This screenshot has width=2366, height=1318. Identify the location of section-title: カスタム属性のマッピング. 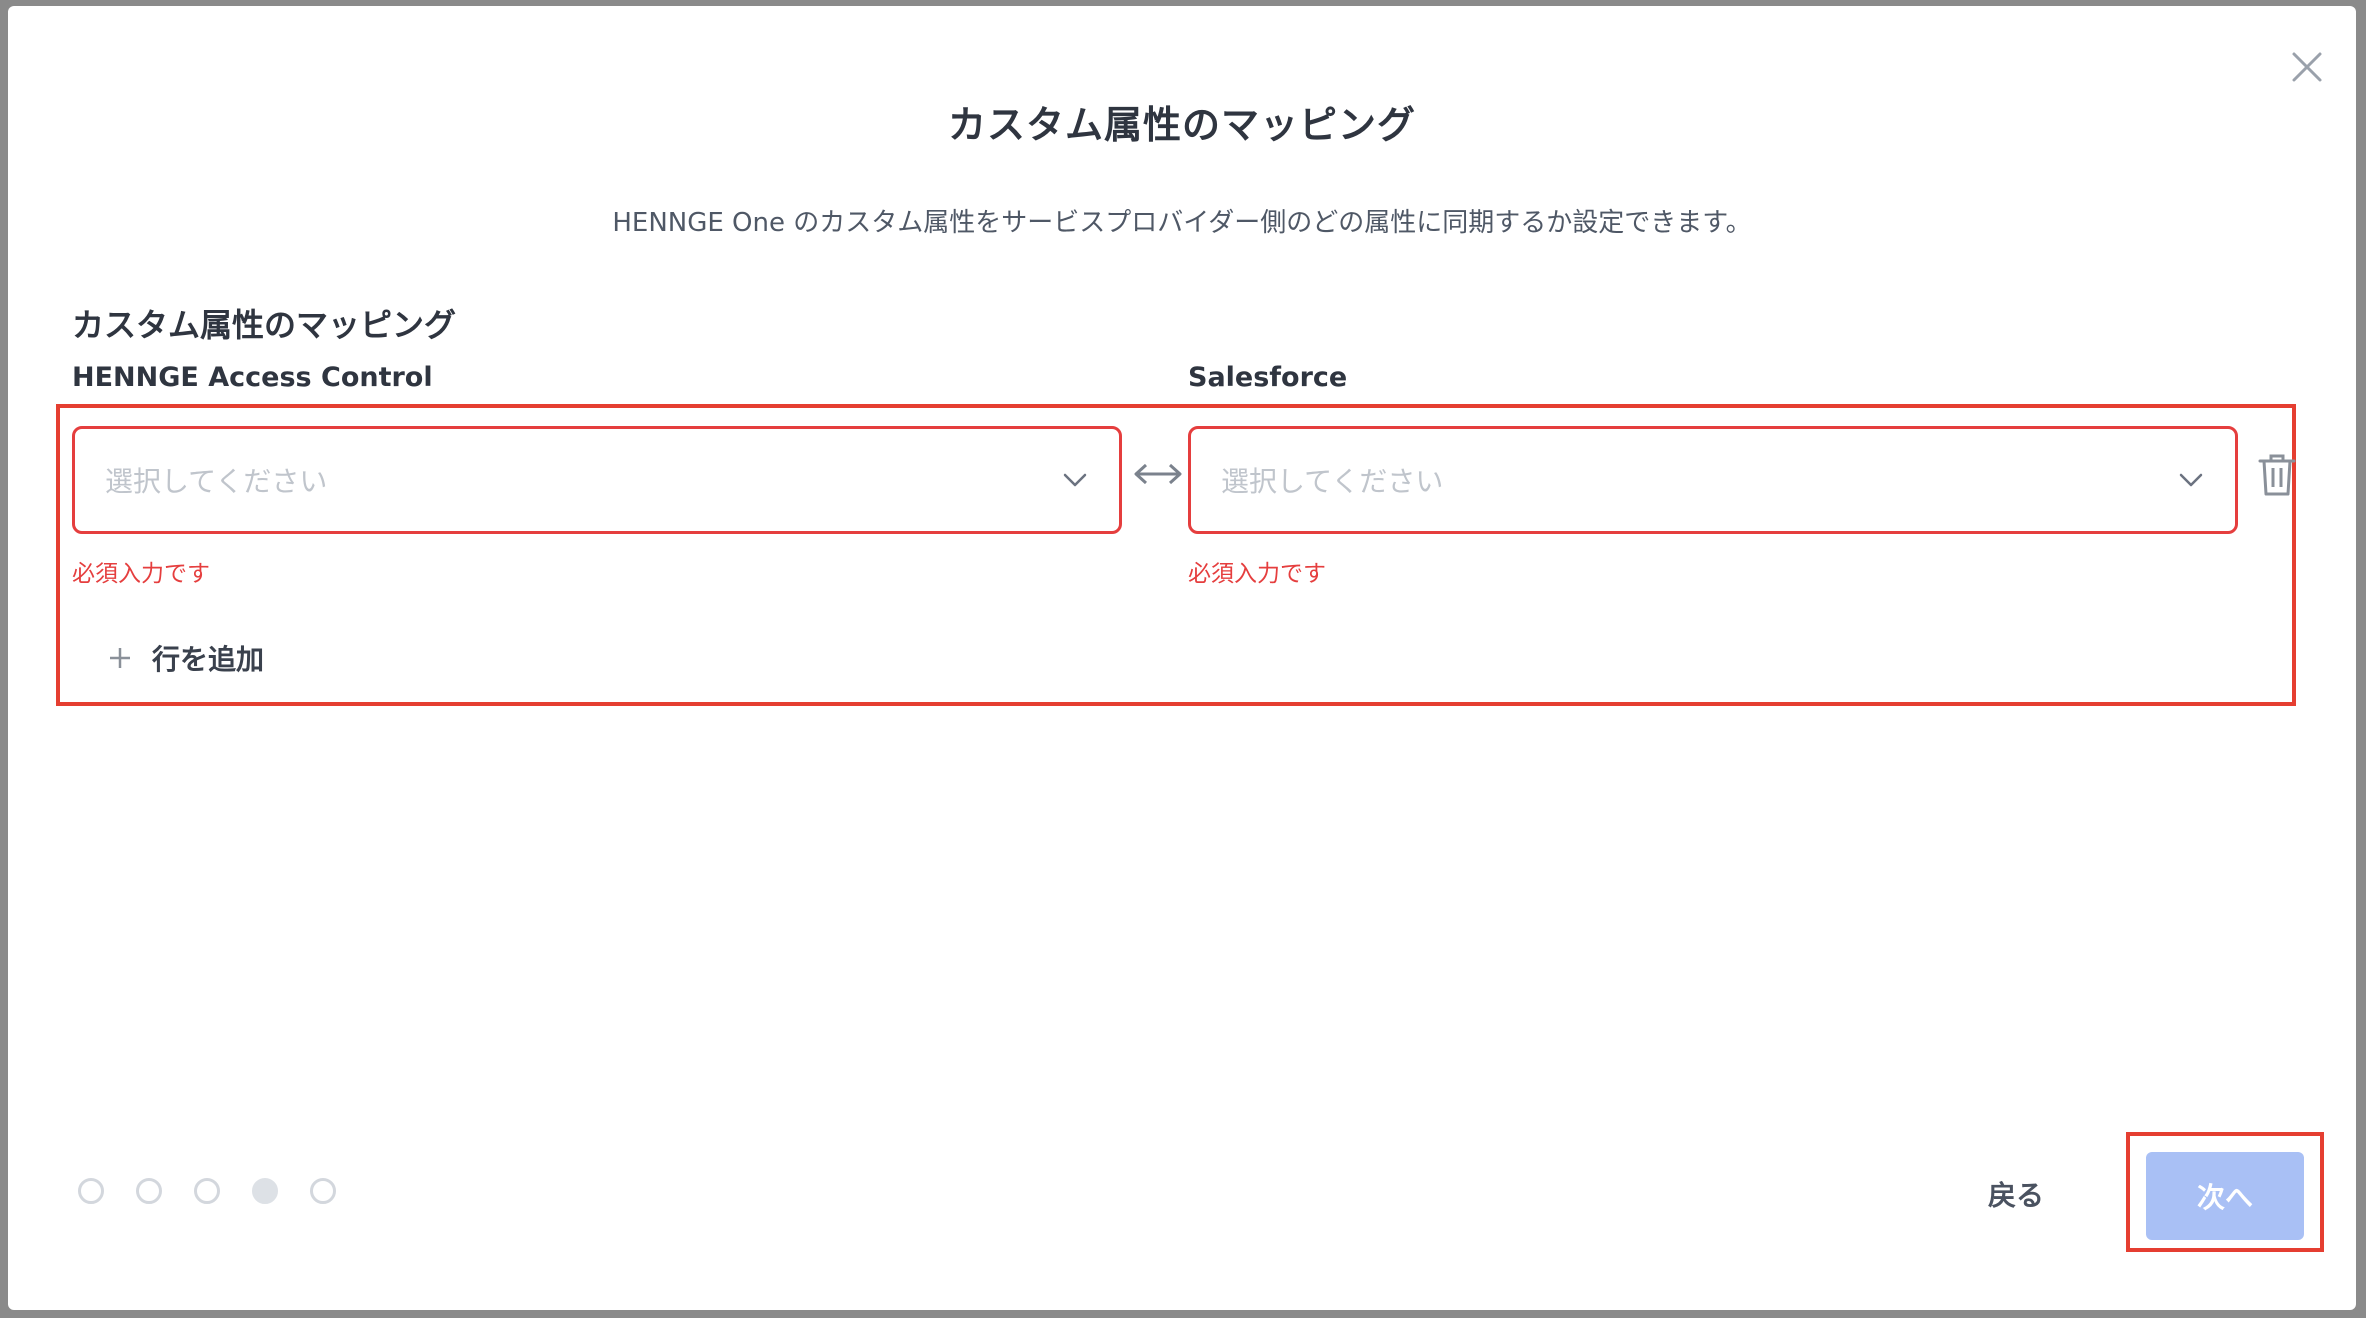
(264, 325).